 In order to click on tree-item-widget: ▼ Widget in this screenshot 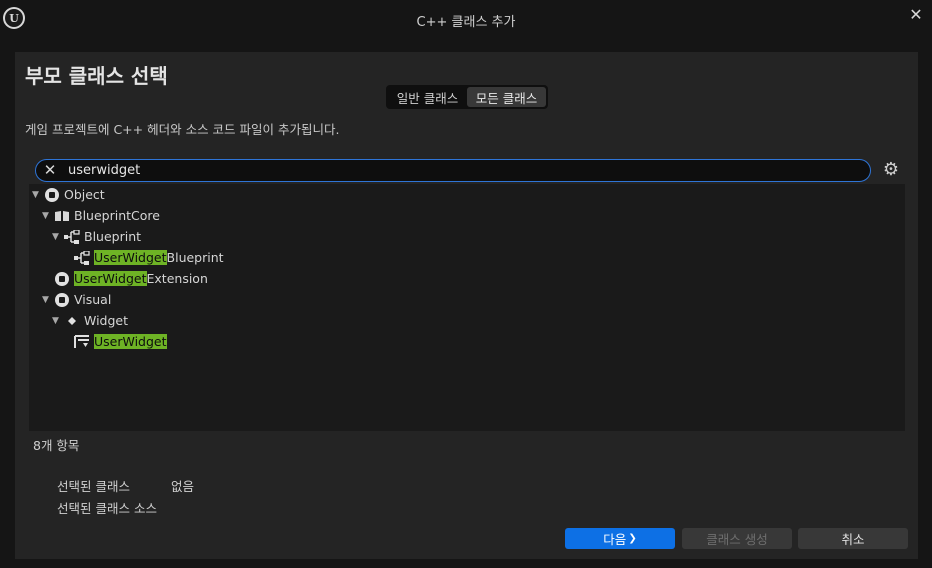, I will do `click(90, 320)`.